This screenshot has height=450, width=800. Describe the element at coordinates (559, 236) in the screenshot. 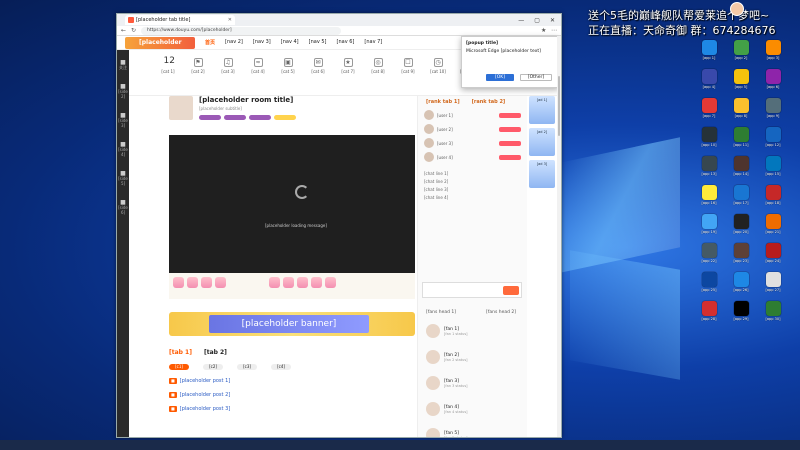

I see `scrollbar` at that location.